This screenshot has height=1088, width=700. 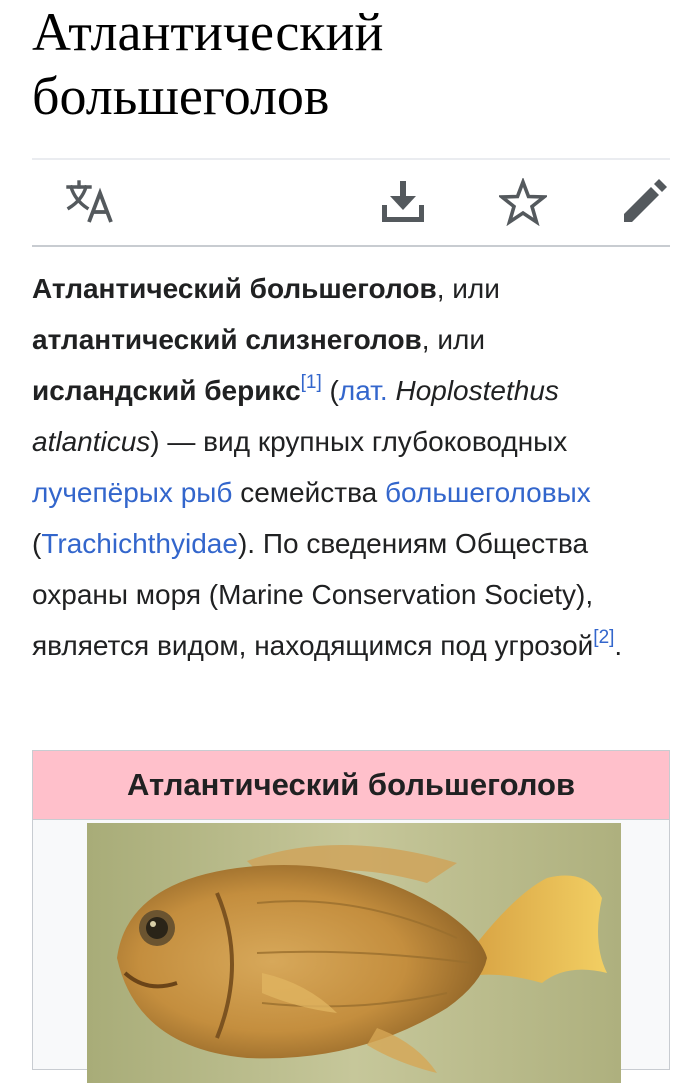 I want to click on pencil-icon, so click(x=644, y=202).